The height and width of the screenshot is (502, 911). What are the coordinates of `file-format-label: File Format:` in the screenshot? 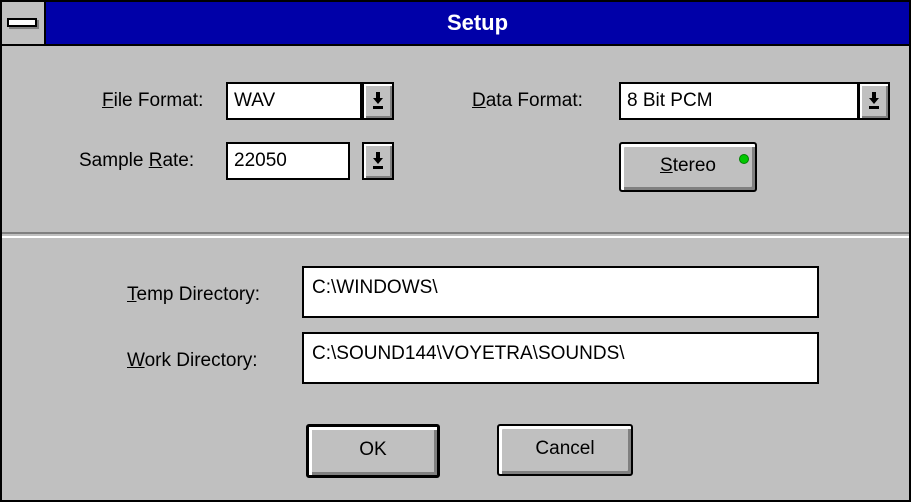 It's located at (153, 100).